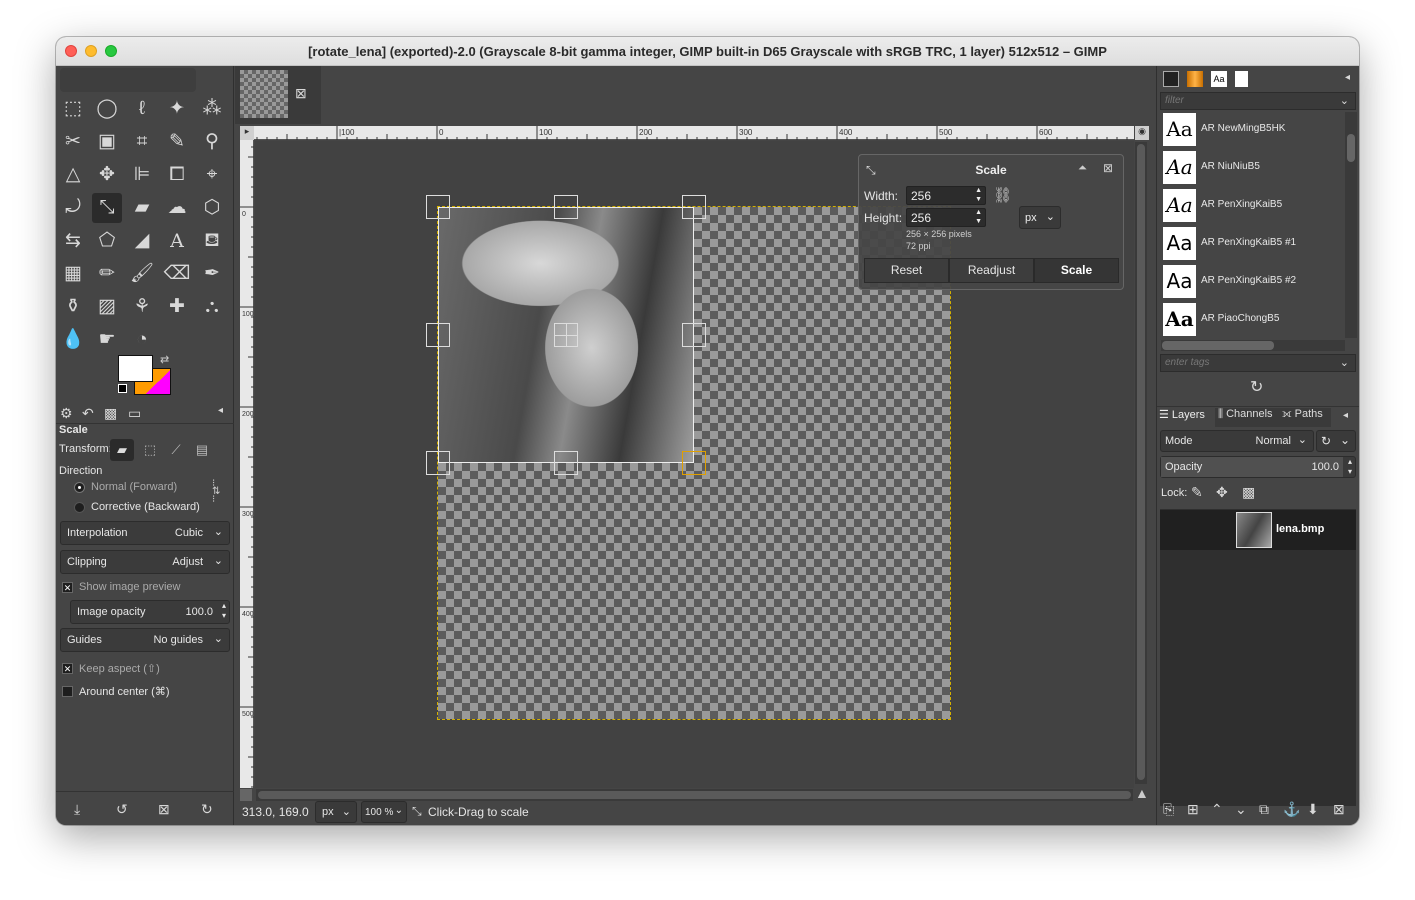 The width and height of the screenshot is (1415, 900). Describe the element at coordinates (79, 507) in the screenshot. I see `direction-corrective-radio` at that location.